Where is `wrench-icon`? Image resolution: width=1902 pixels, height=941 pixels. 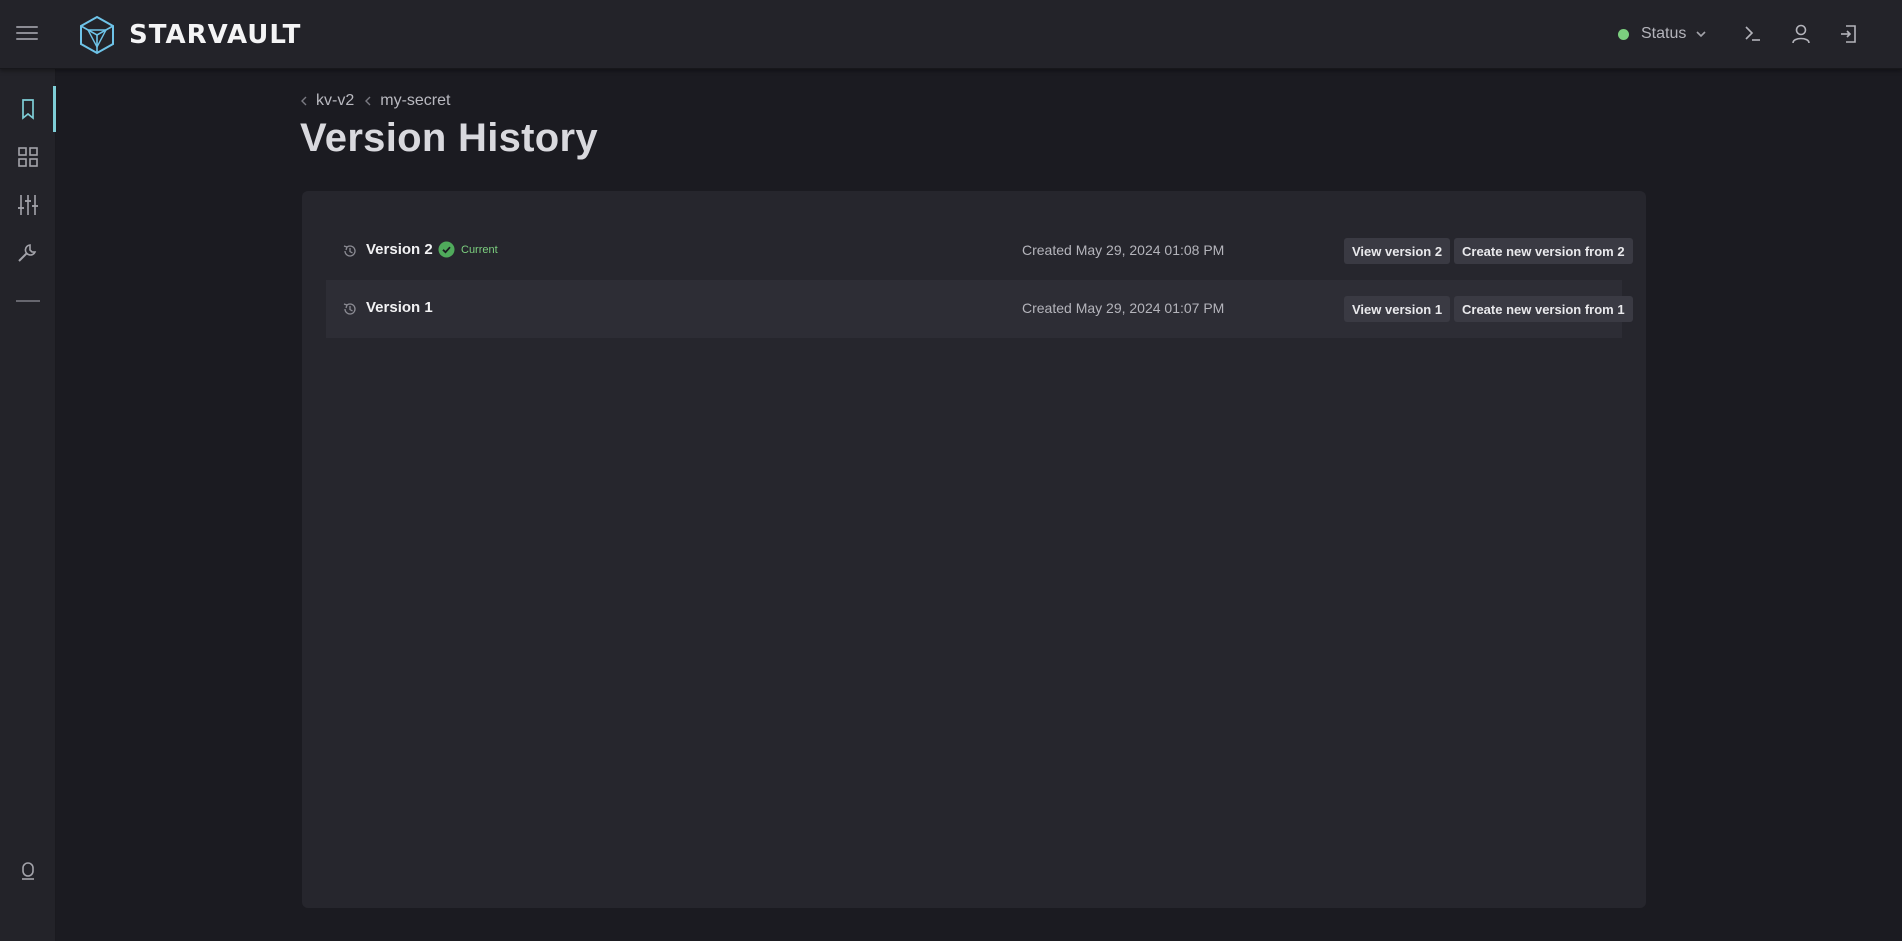
wrench-icon is located at coordinates (27, 253).